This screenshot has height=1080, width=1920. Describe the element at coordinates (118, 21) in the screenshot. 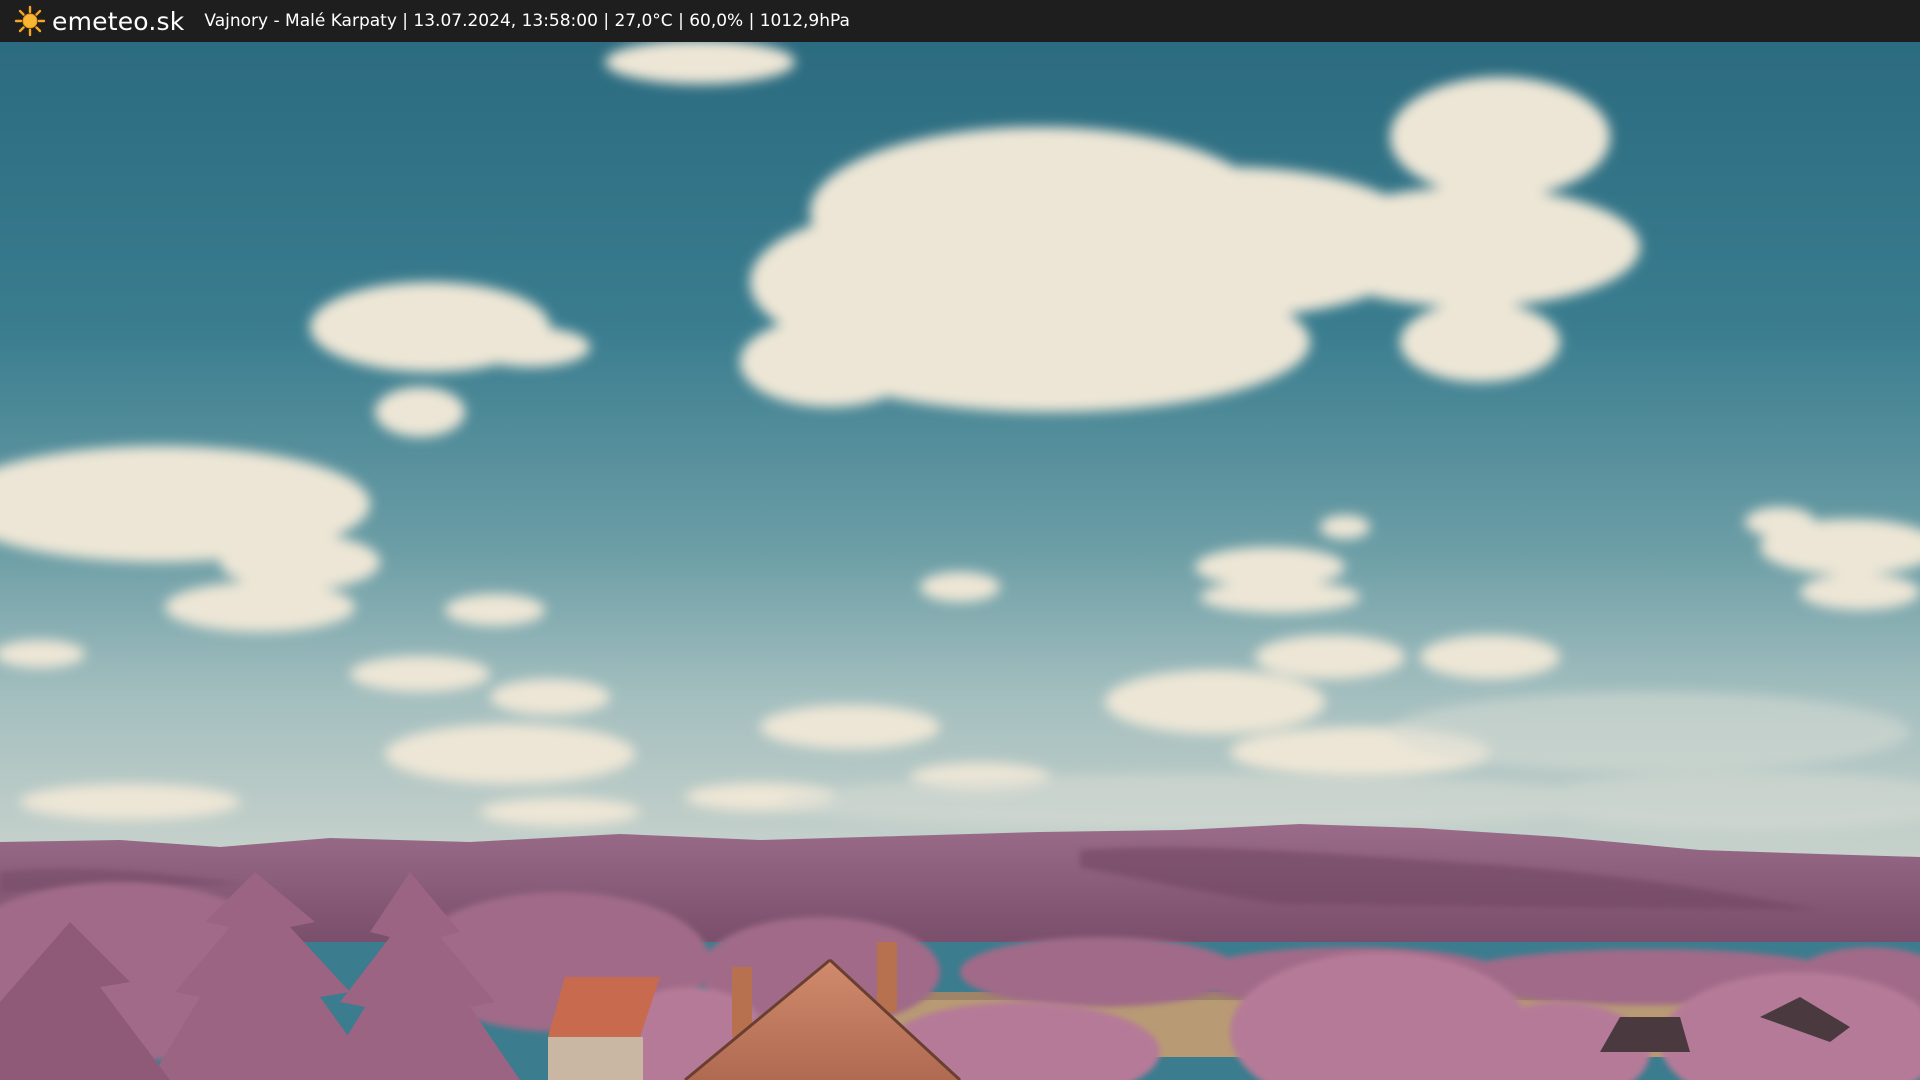

I see `brand-name: emeteo.sk` at that location.